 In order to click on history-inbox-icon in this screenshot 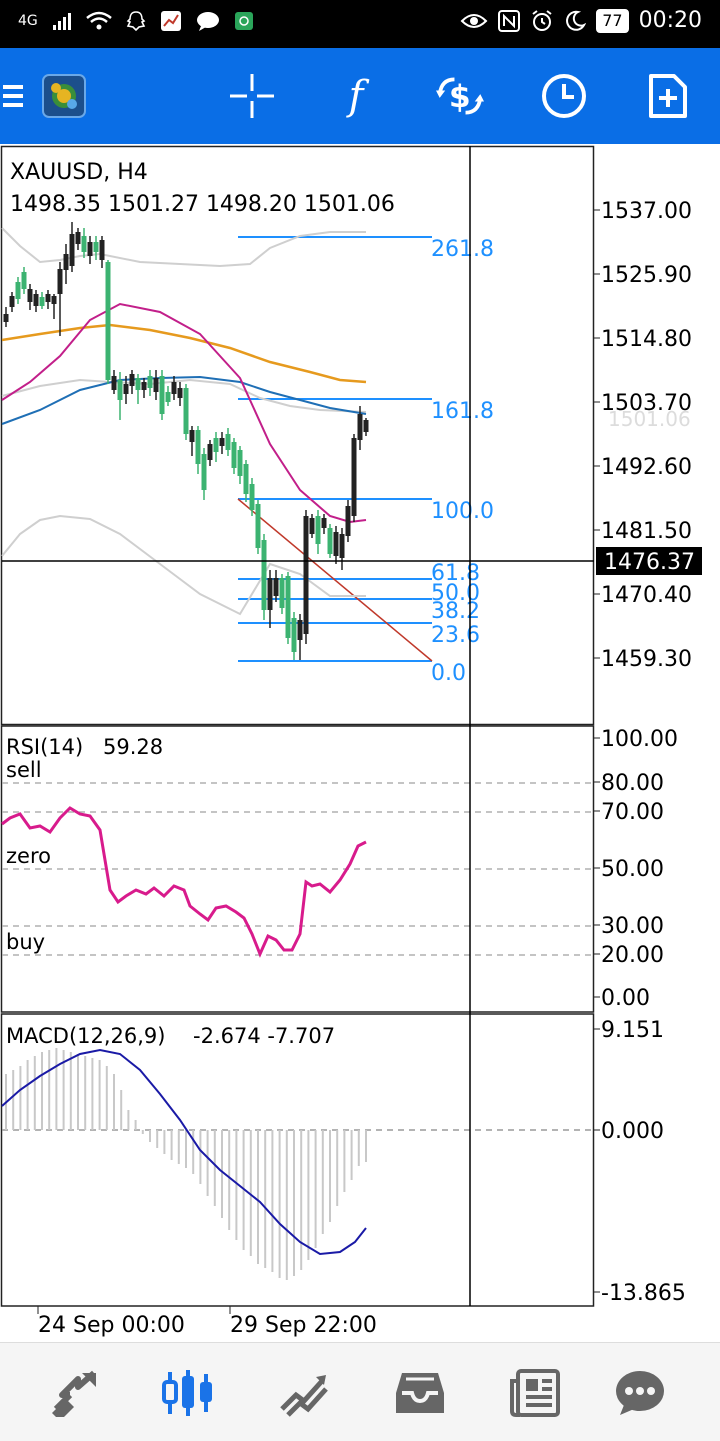, I will do `click(420, 1393)`.